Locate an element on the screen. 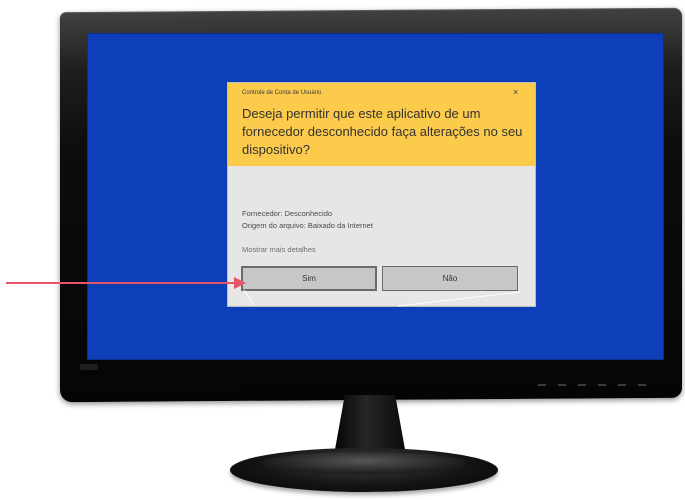  no-button: Não is located at coordinates (450, 278).